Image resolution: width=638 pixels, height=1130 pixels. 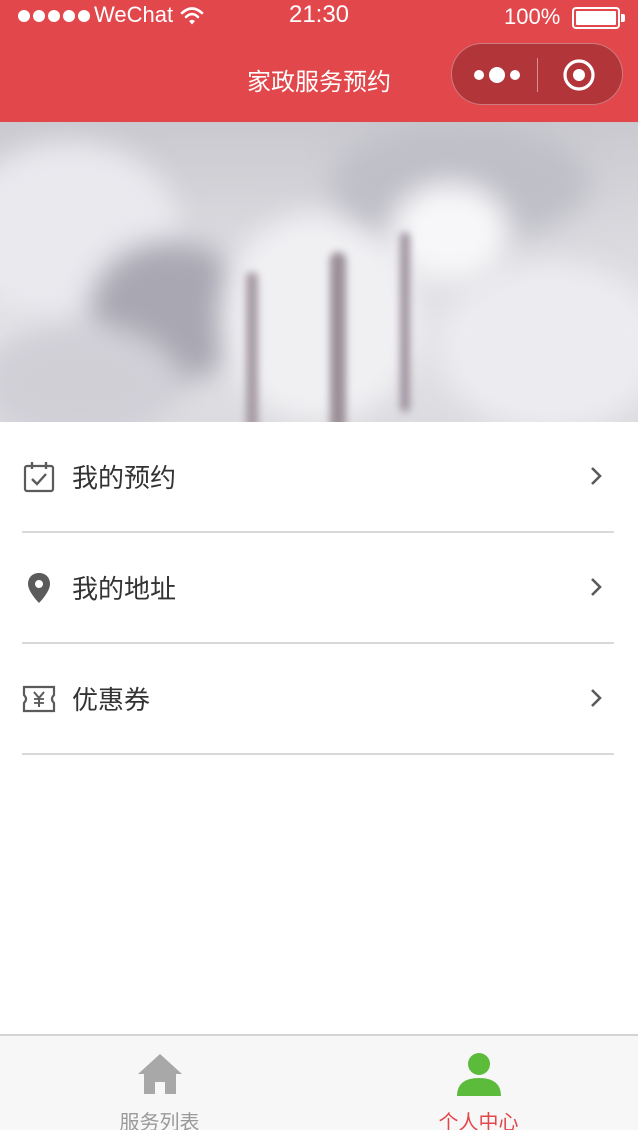 I want to click on menu-label-coupons: 优惠券, so click(x=111, y=701).